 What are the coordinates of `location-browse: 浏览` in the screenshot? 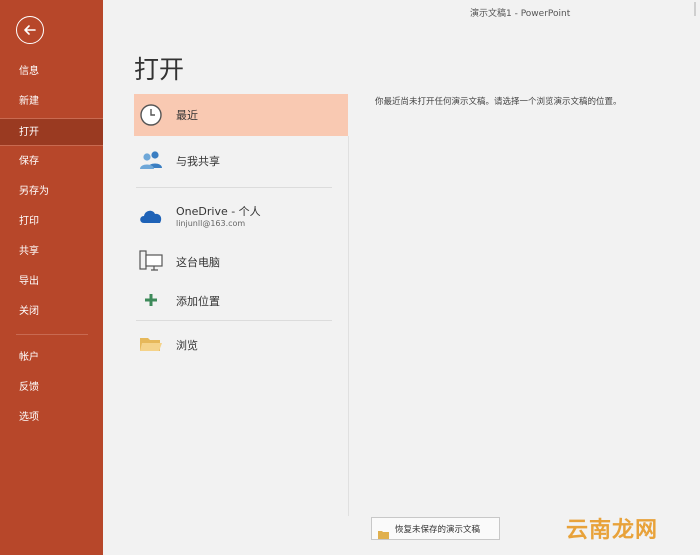 It's located at (241, 344).